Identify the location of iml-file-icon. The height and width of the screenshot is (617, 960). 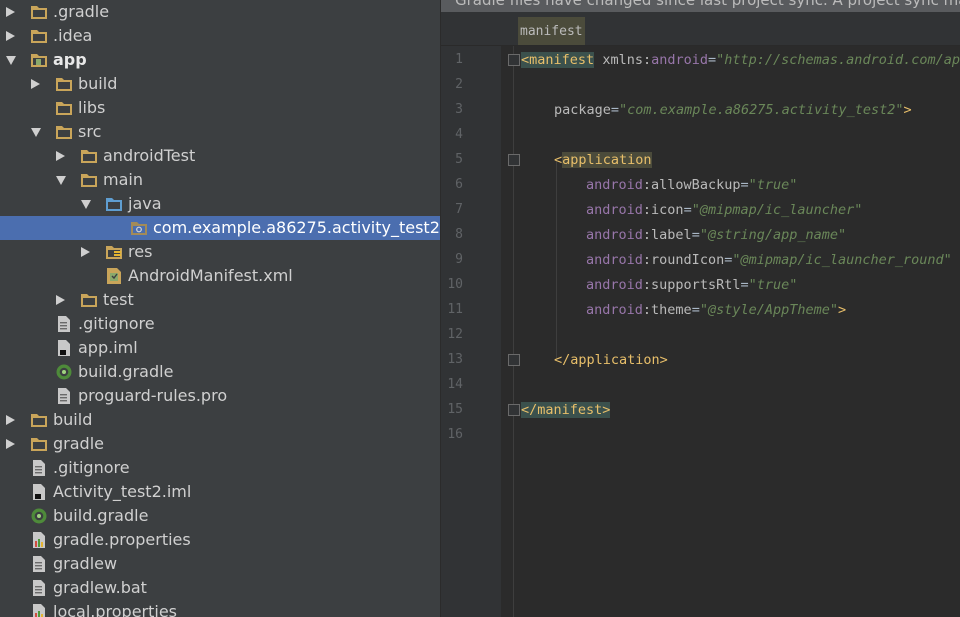
(64, 348).